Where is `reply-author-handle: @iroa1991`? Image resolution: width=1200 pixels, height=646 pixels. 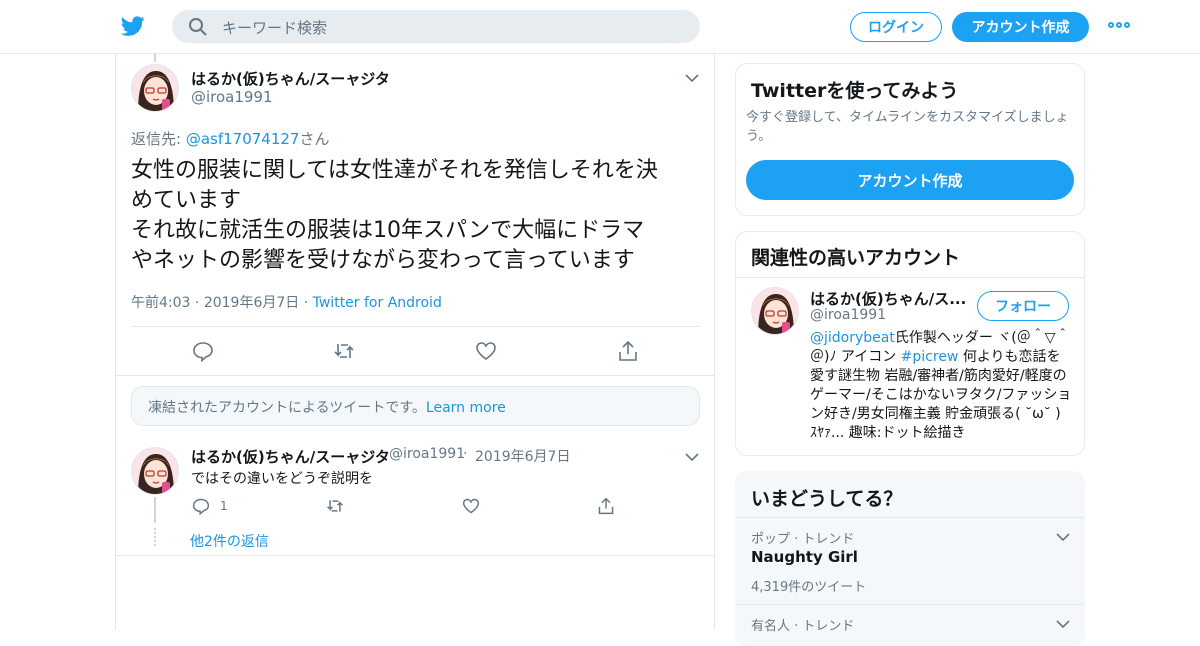 reply-author-handle: @iroa1991 is located at coordinates (427, 454).